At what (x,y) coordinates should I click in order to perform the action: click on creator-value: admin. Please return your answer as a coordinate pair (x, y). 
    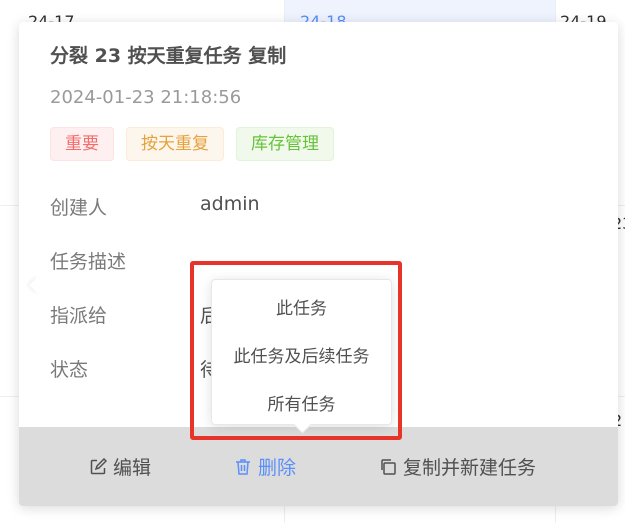
    Looking at the image, I should click on (230, 204).